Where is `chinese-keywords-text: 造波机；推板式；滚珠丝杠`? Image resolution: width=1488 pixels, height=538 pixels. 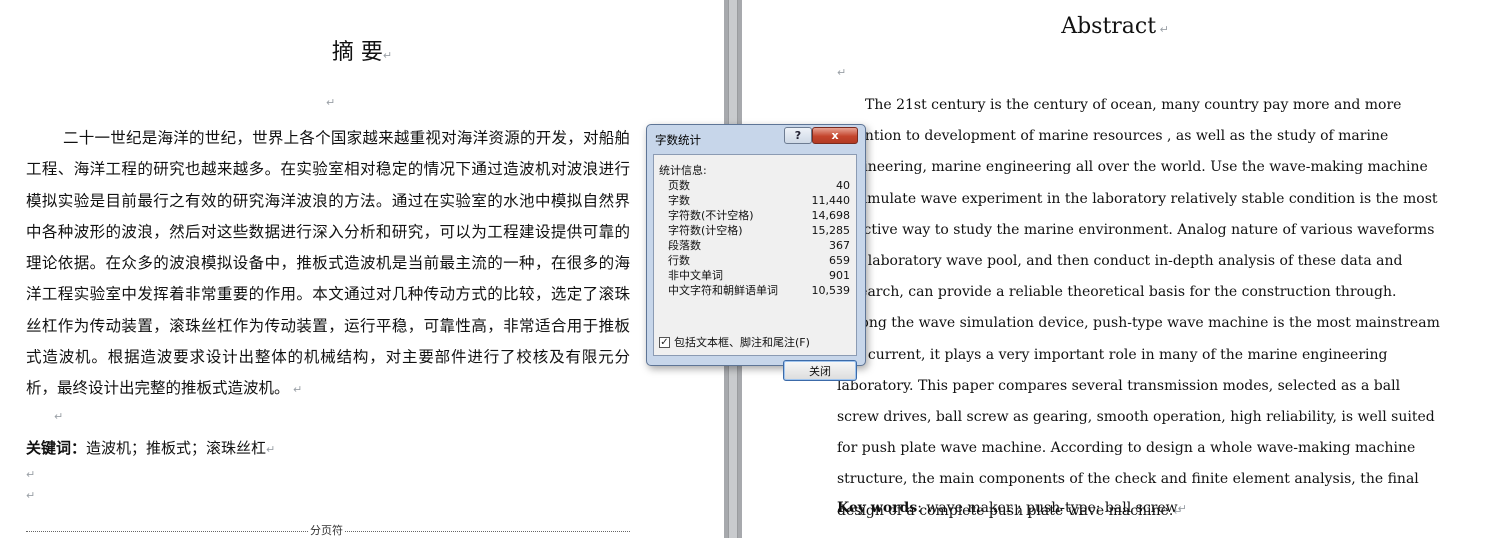 chinese-keywords-text: 造波机；推板式；滚珠丝杠 is located at coordinates (176, 448).